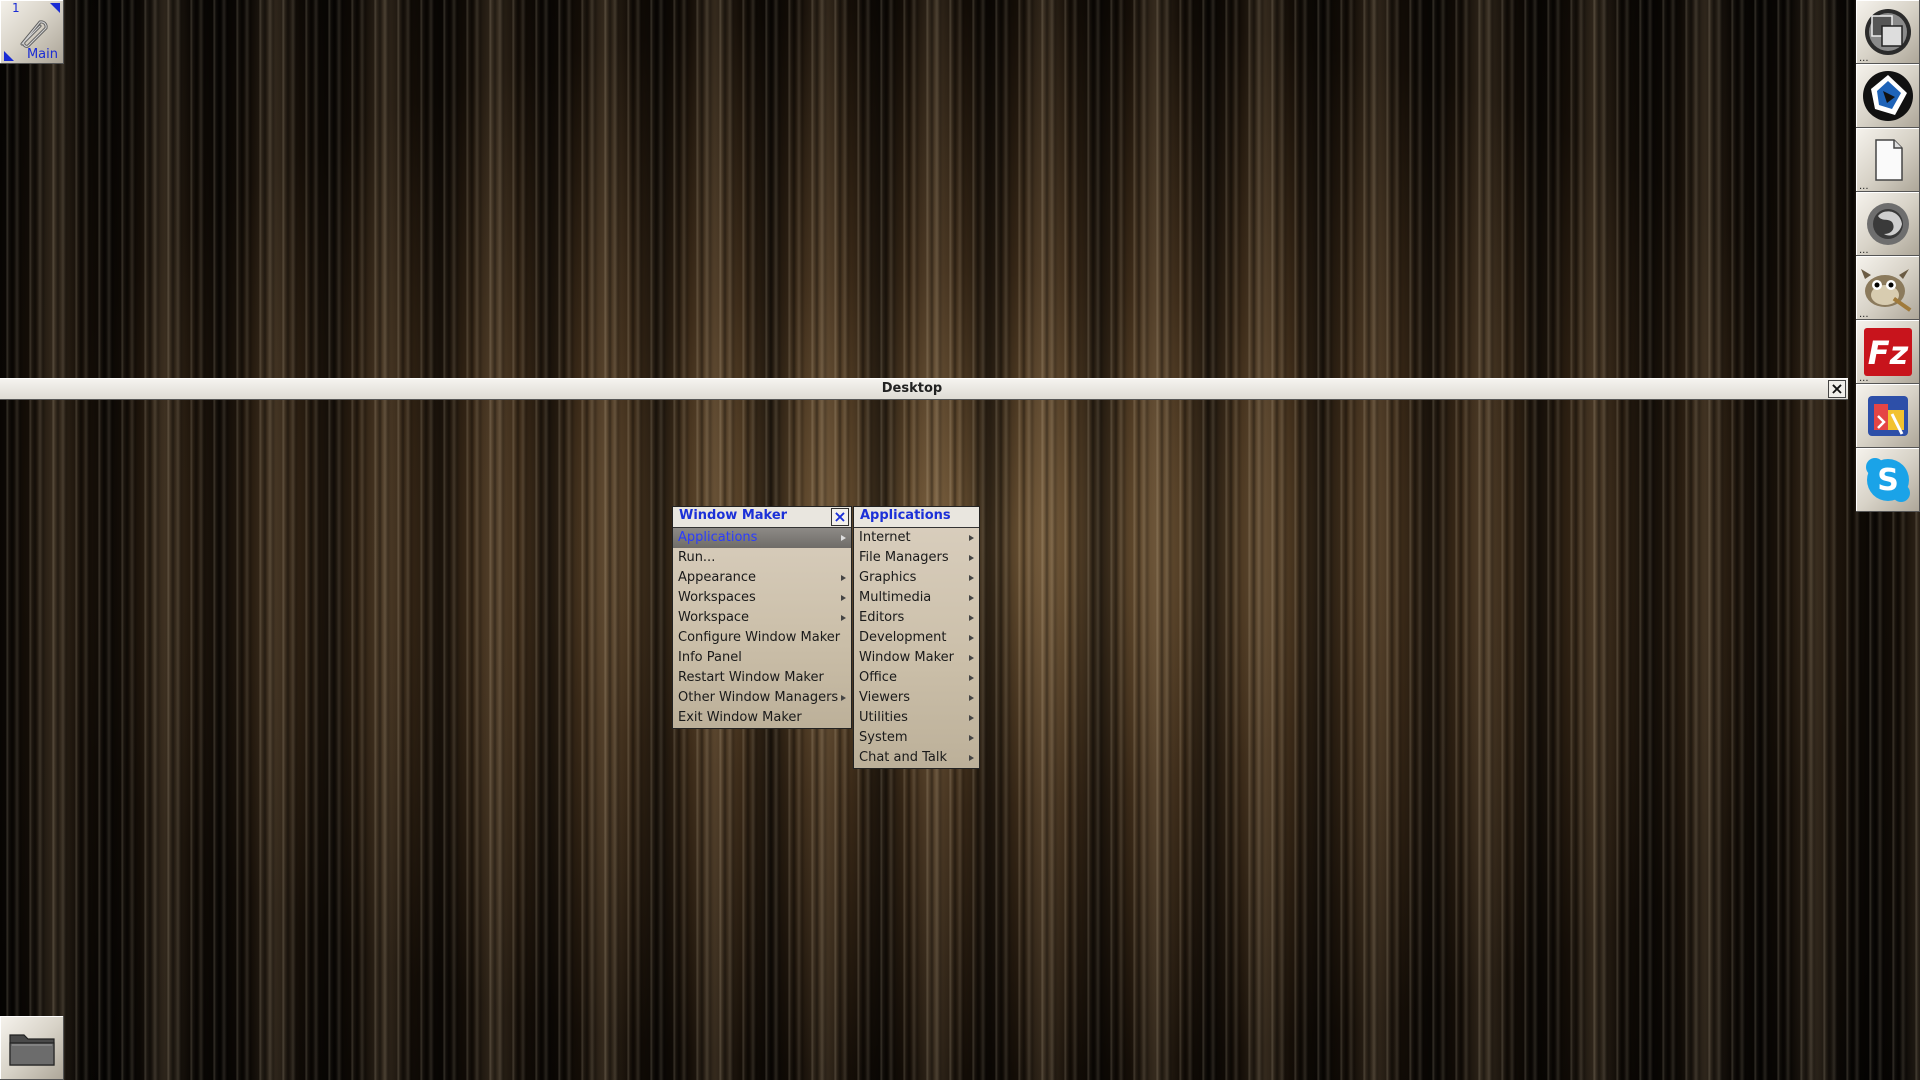 Image resolution: width=1920 pixels, height=1080 pixels. I want to click on menu-item-graphics: Graphics, so click(916, 578).